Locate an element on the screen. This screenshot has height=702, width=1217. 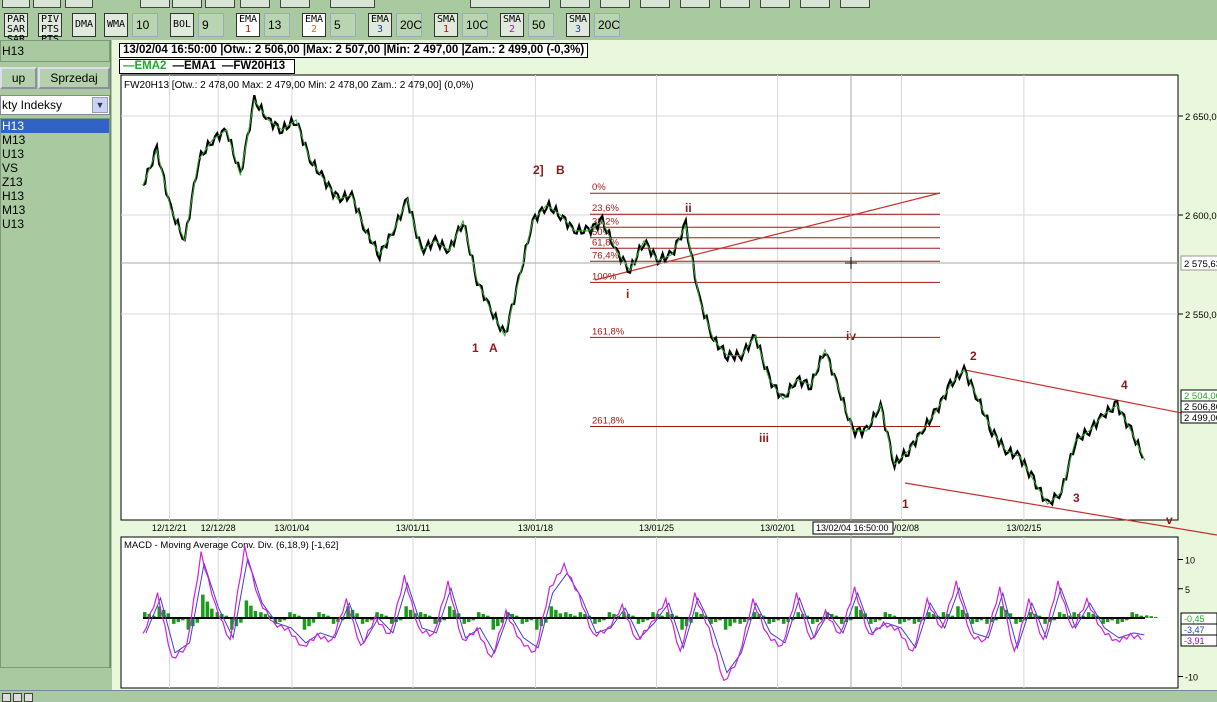
wave-label: iii is located at coordinates (764, 438).